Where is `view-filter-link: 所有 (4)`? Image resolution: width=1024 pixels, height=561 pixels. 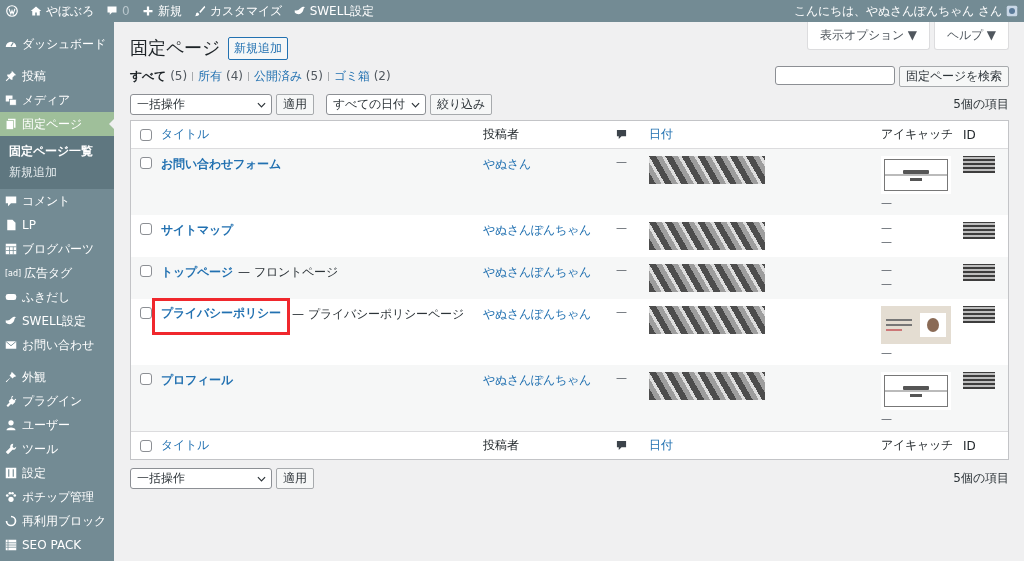 view-filter-link: 所有 (4) is located at coordinates (220, 76).